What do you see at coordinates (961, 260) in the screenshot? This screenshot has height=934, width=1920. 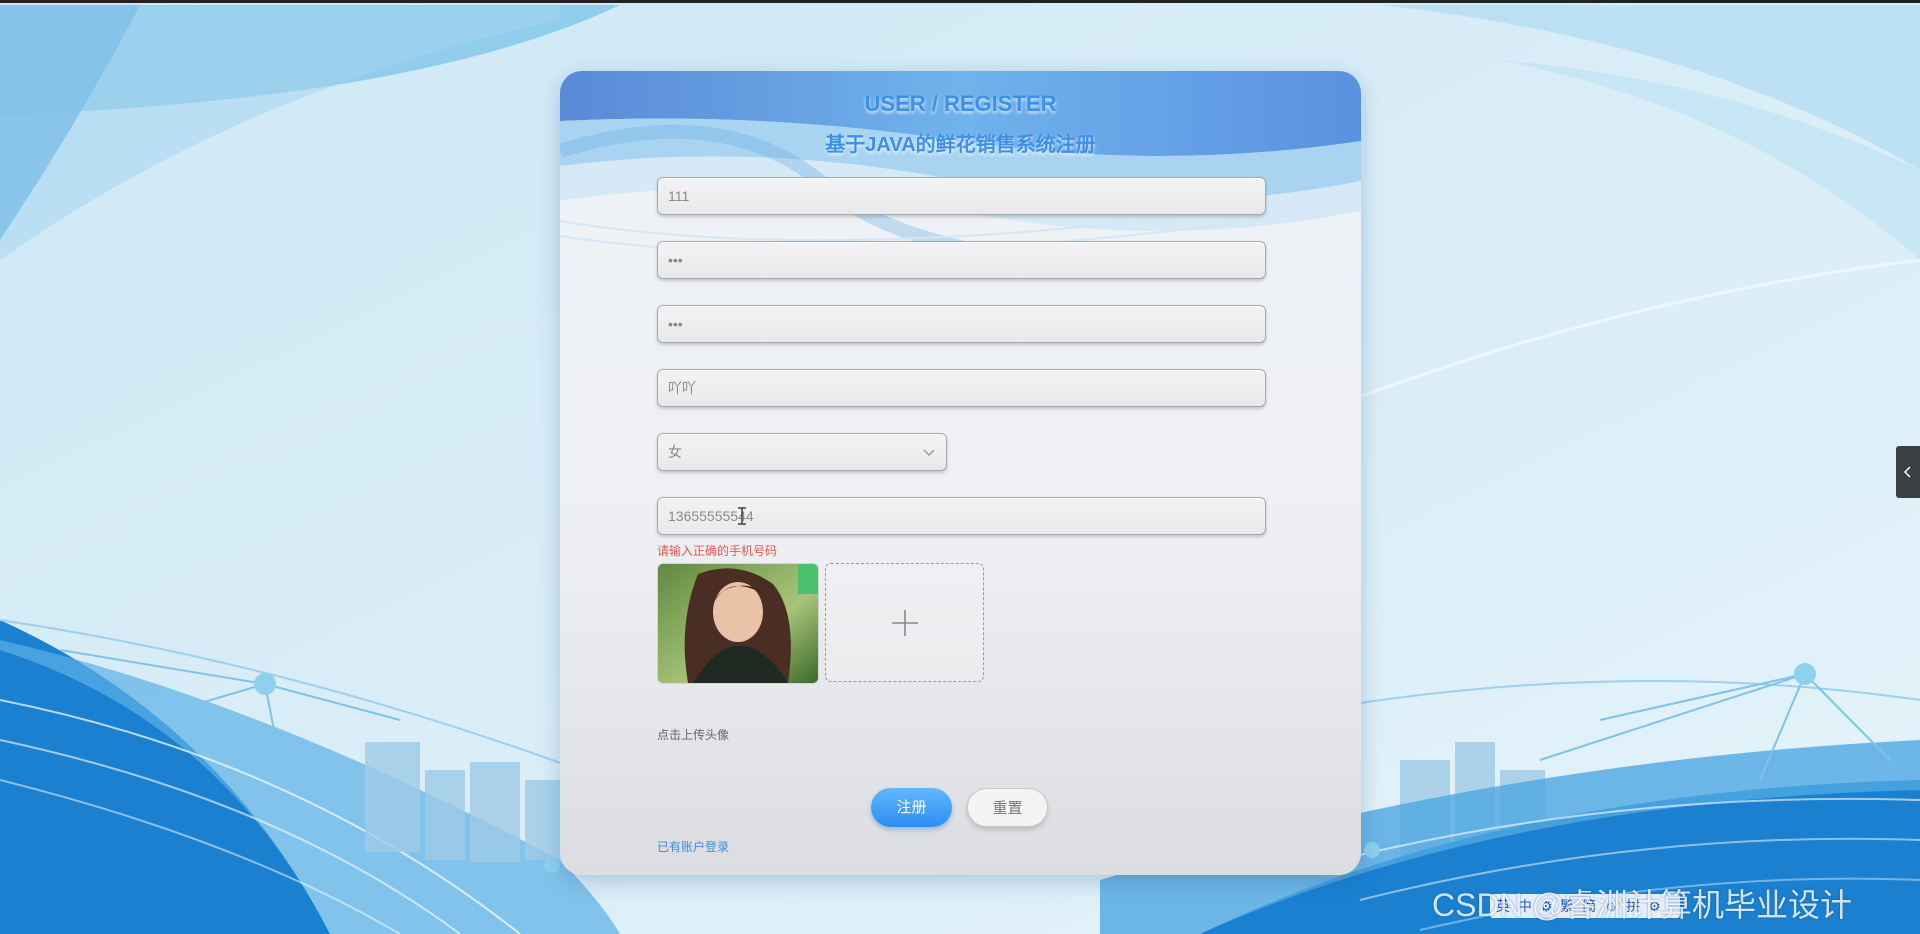 I see `password-input: •••` at bounding box center [961, 260].